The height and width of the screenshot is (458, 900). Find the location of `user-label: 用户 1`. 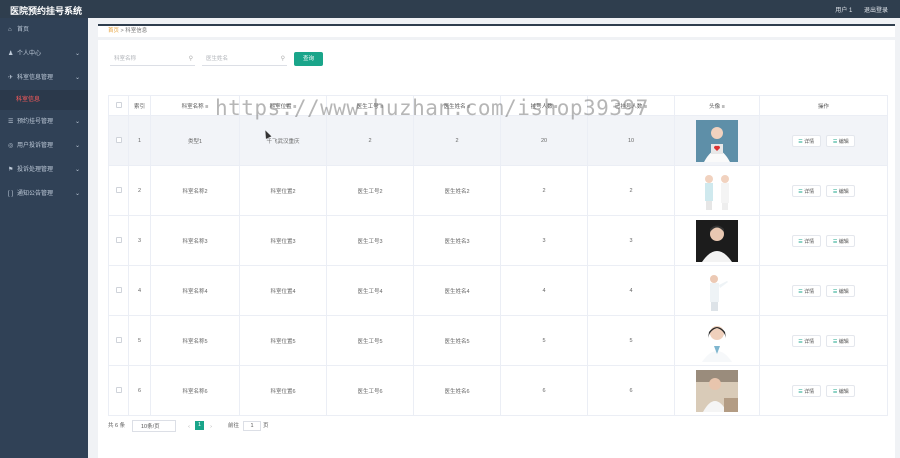

user-label: 用户 1 is located at coordinates (843, 11).